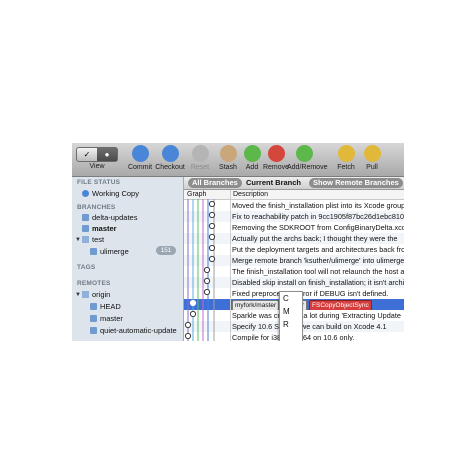 The width and height of the screenshot is (474, 474). Describe the element at coordinates (286, 311) in the screenshot. I see `popup-line: M` at that location.